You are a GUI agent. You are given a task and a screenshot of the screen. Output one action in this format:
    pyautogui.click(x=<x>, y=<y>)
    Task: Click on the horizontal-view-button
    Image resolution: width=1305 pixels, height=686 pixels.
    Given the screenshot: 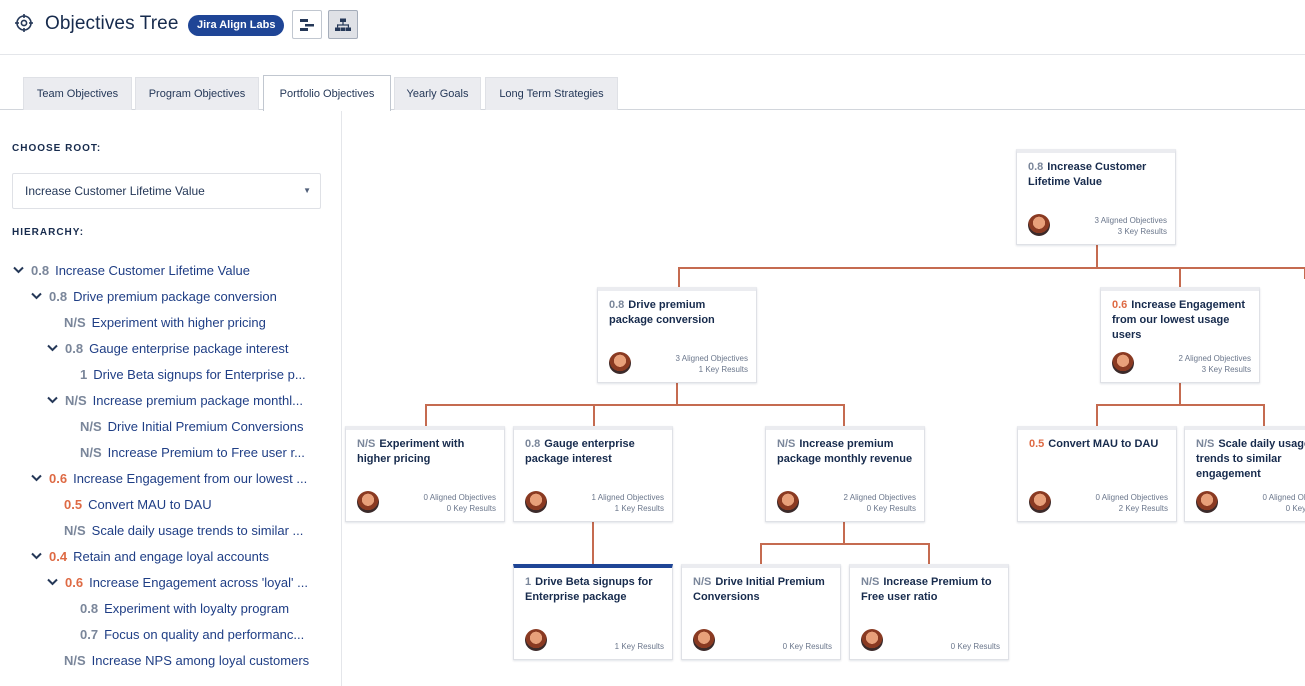 What is the action you would take?
    pyautogui.click(x=307, y=24)
    